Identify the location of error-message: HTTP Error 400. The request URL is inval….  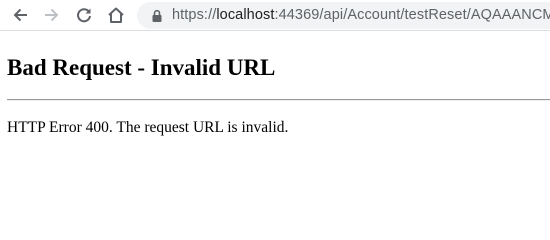
(148, 127).